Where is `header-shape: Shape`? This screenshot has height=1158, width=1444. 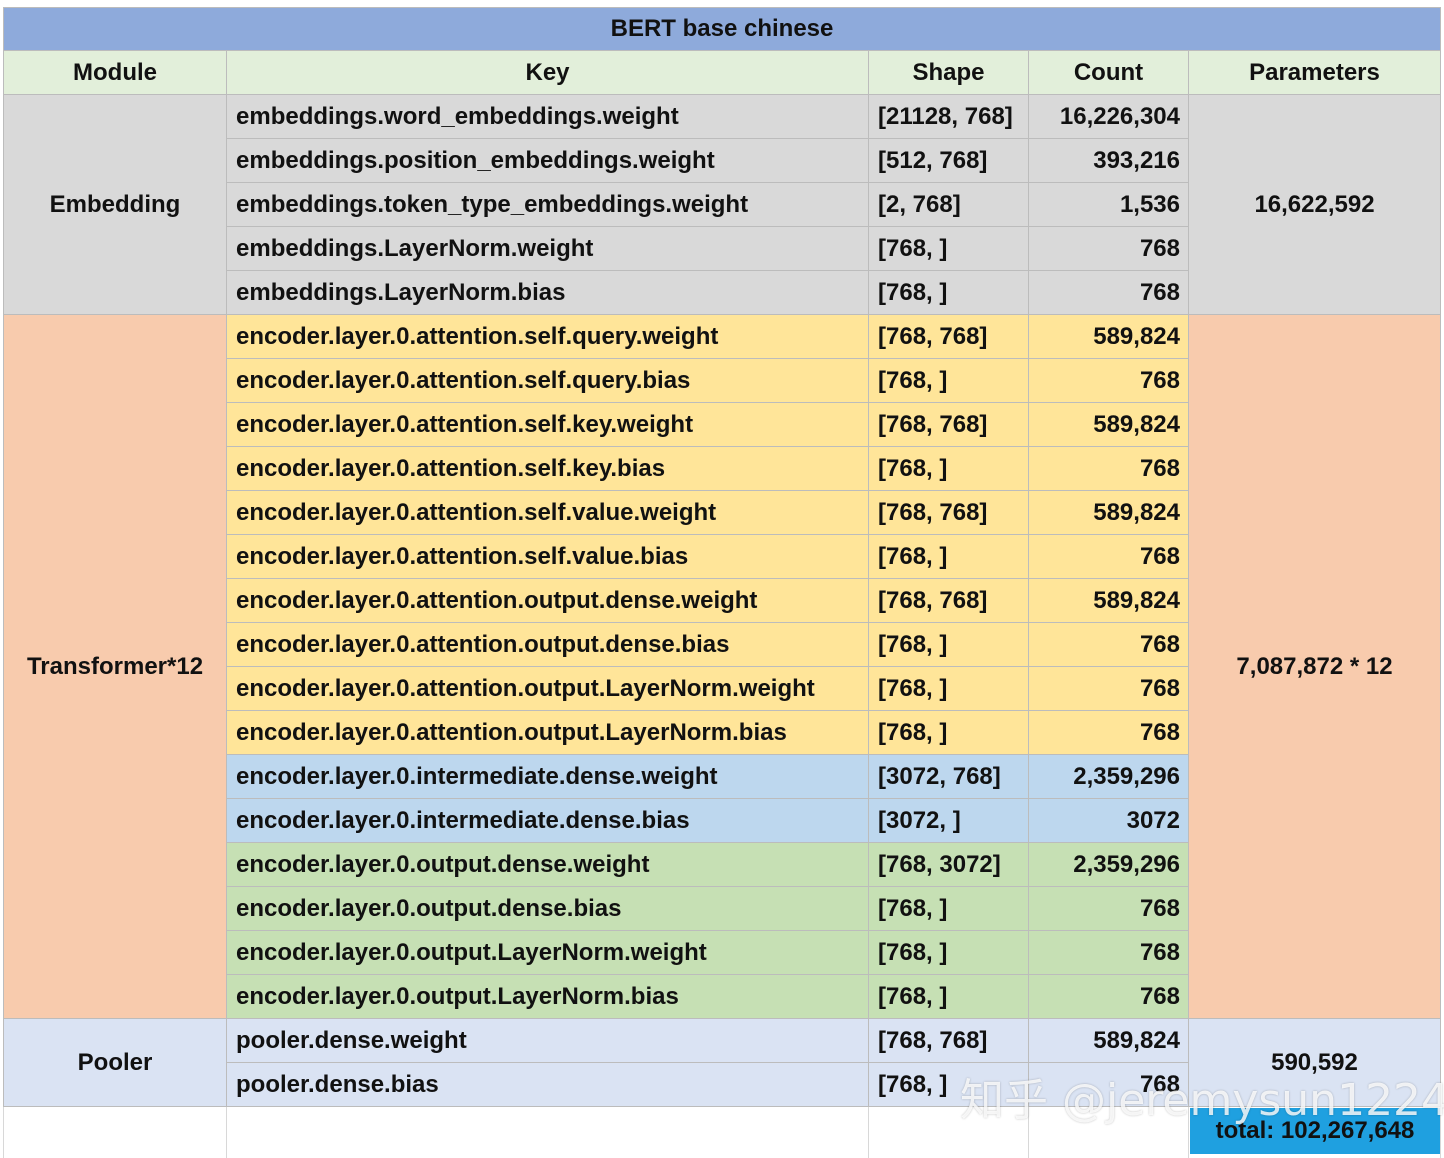
header-shape: Shape is located at coordinates (949, 73).